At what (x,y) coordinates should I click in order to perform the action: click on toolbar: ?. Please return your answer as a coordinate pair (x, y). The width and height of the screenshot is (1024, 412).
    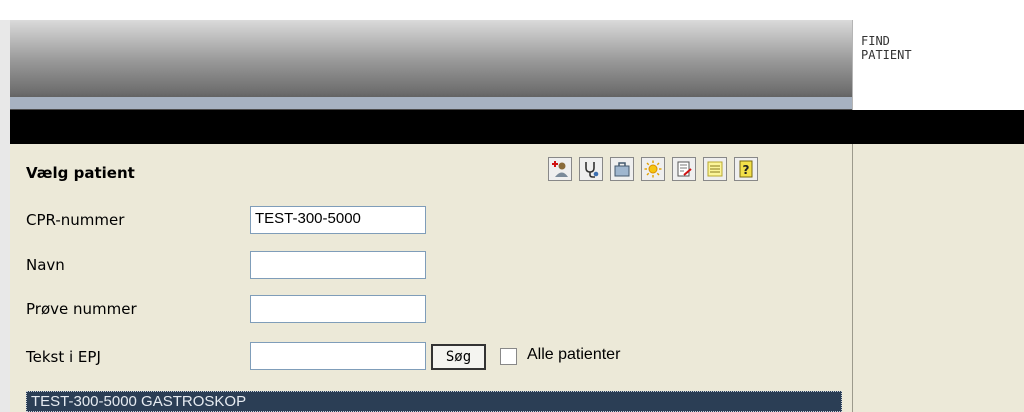
    Looking at the image, I should click on (653, 170).